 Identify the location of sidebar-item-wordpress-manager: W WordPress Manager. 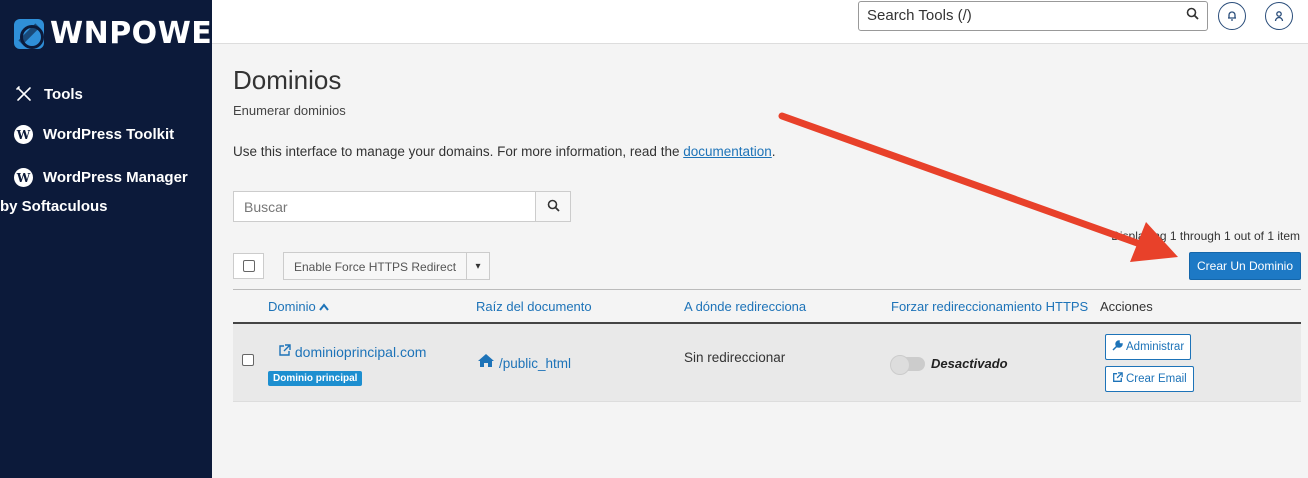
(101, 177).